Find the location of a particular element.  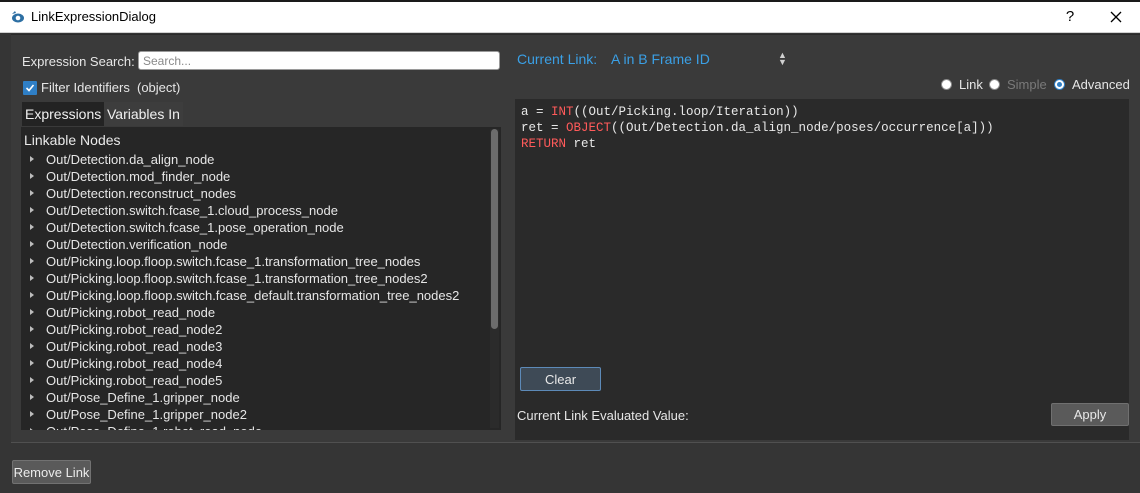

remove-link-button: Remove Link is located at coordinates (51, 472).